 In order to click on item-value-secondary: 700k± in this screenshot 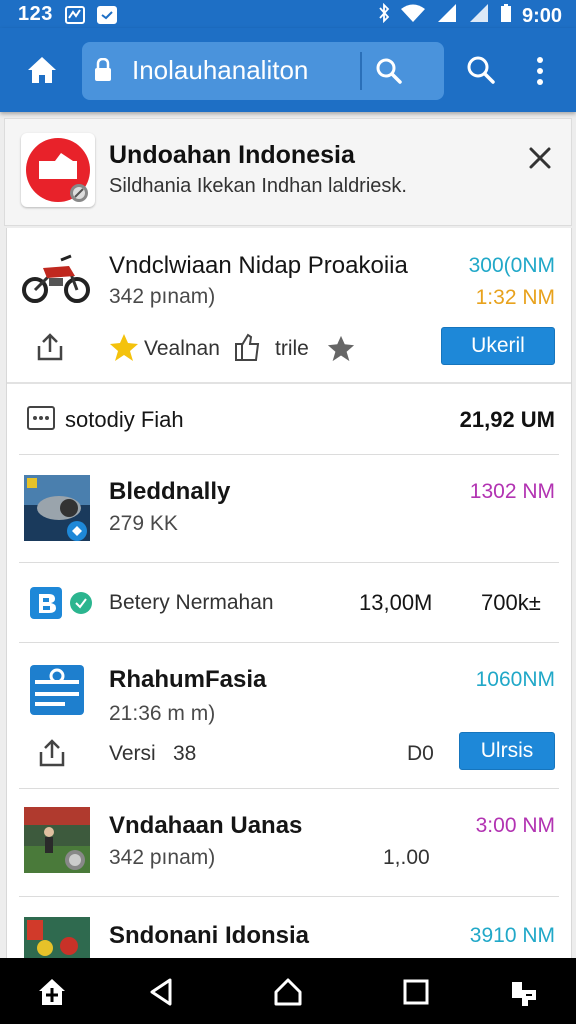, I will do `click(511, 602)`.